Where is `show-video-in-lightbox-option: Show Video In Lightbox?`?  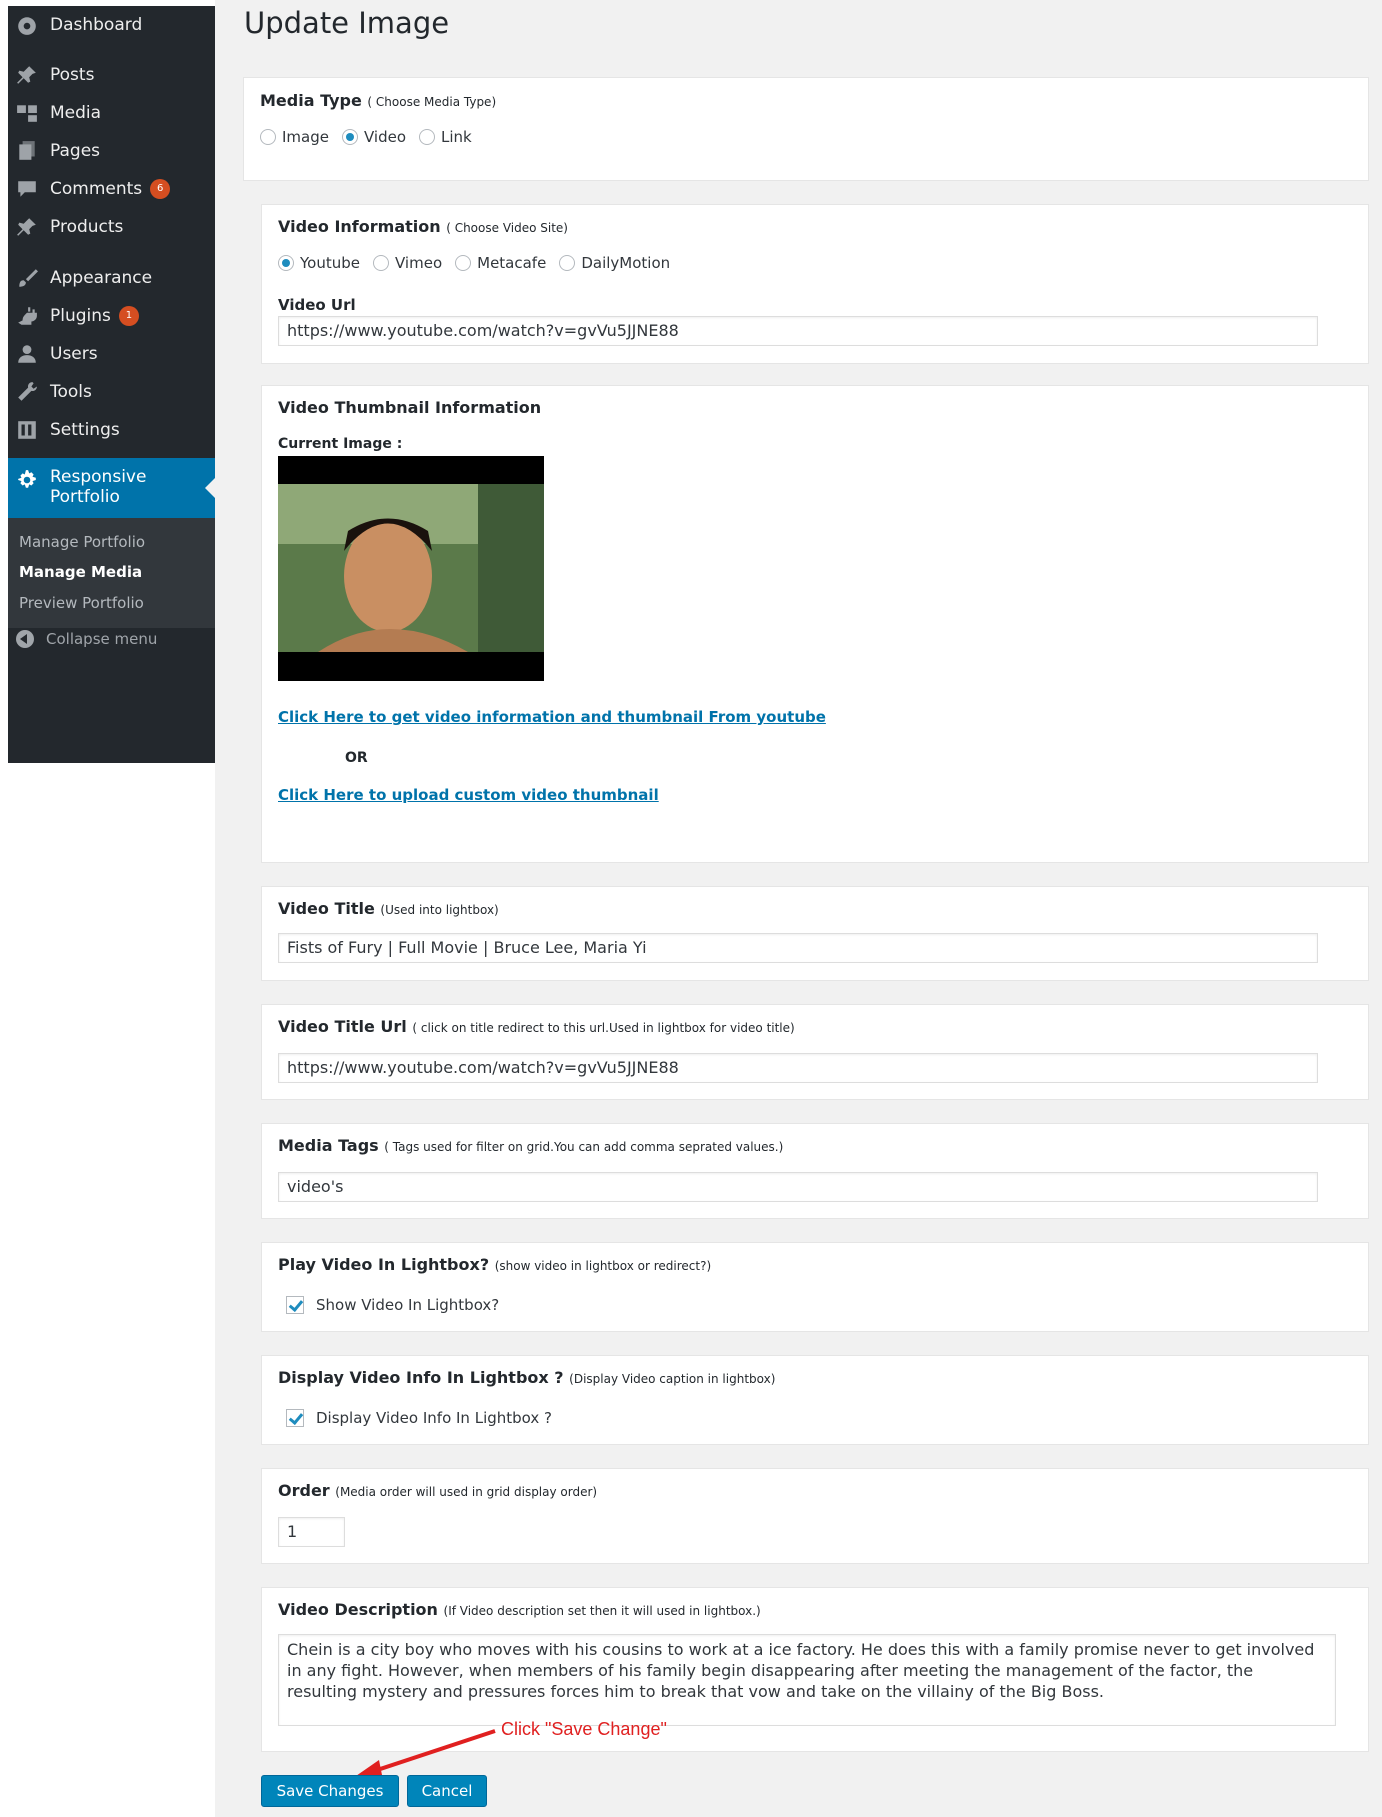 show-video-in-lightbox-option: Show Video In Lightbox? is located at coordinates (392, 1305).